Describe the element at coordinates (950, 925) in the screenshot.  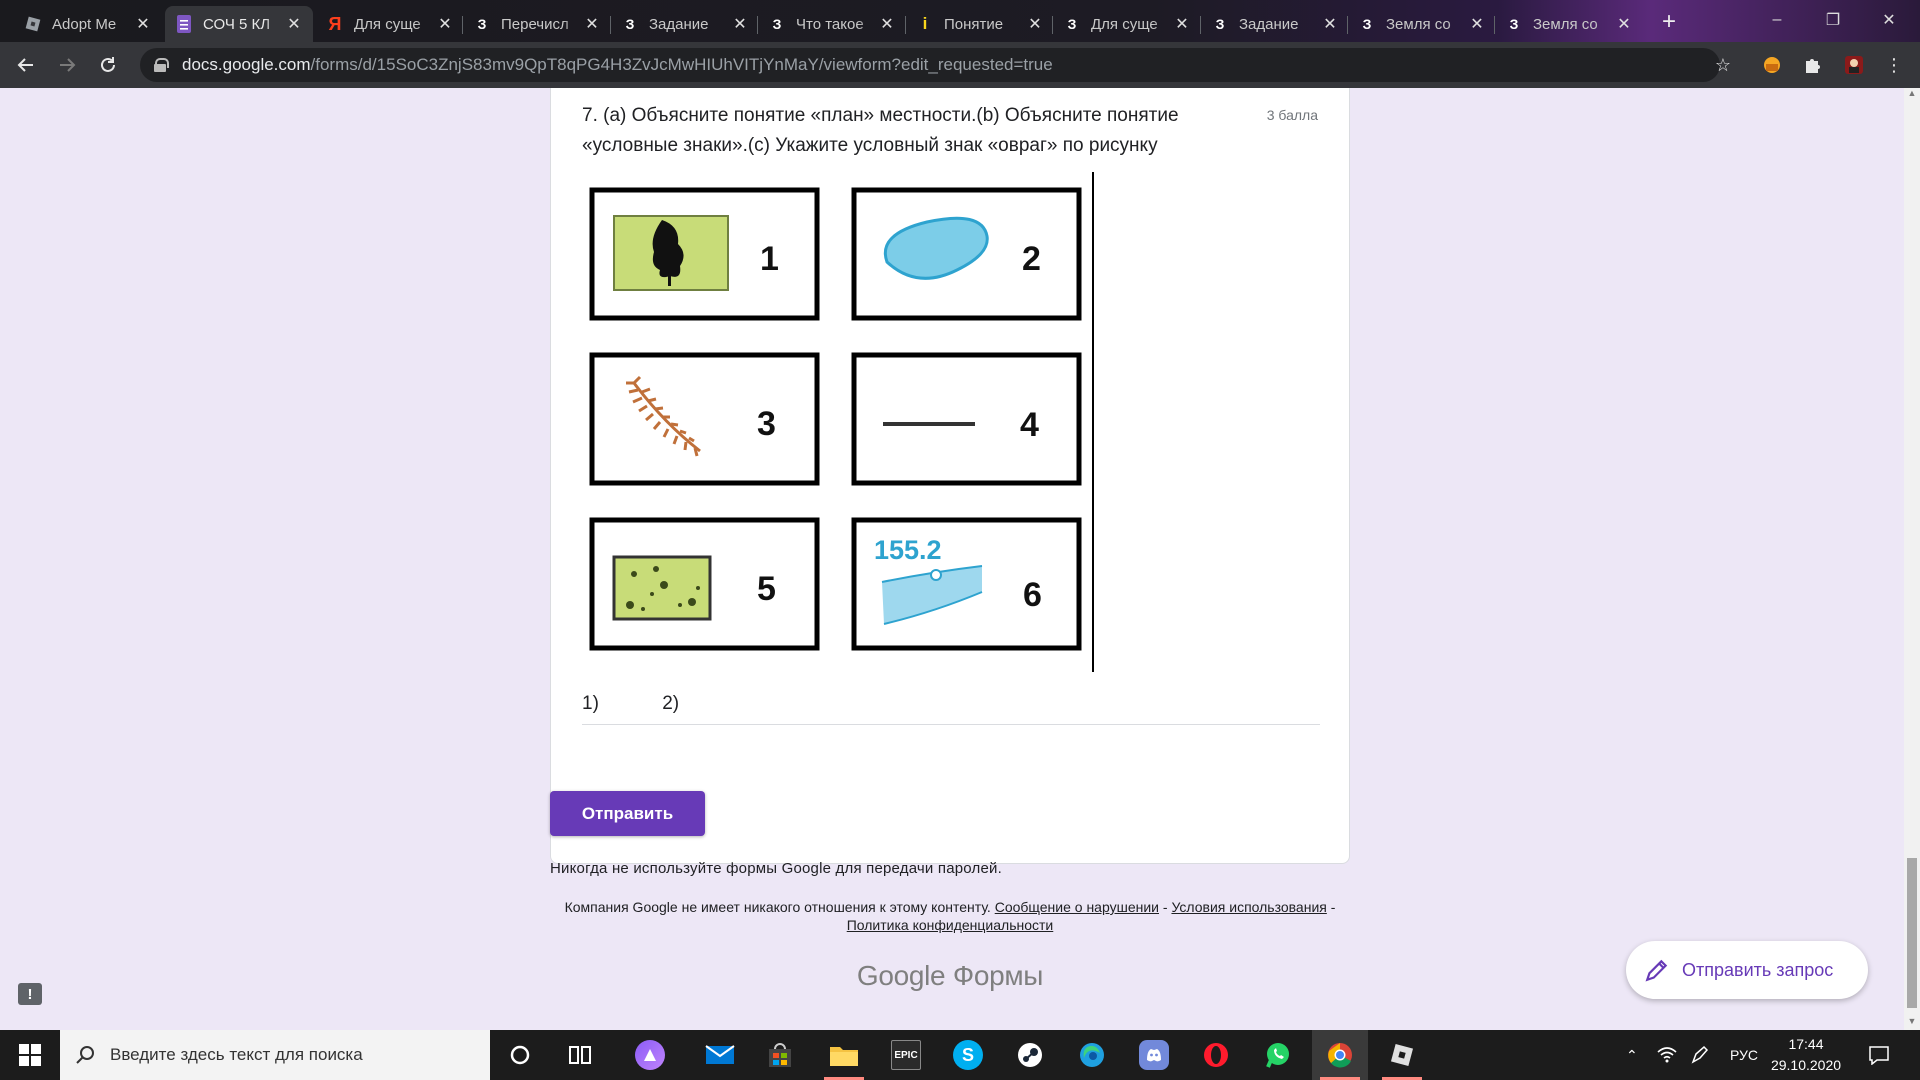
I see `privacy-link: Политика конфиденциальности` at that location.